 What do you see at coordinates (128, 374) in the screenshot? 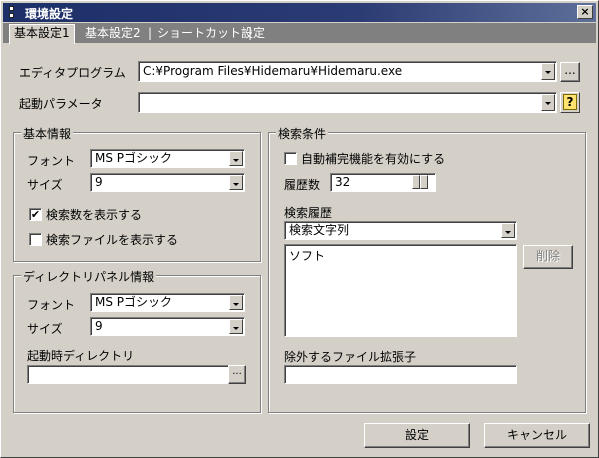
I see `startup-dir-input` at bounding box center [128, 374].